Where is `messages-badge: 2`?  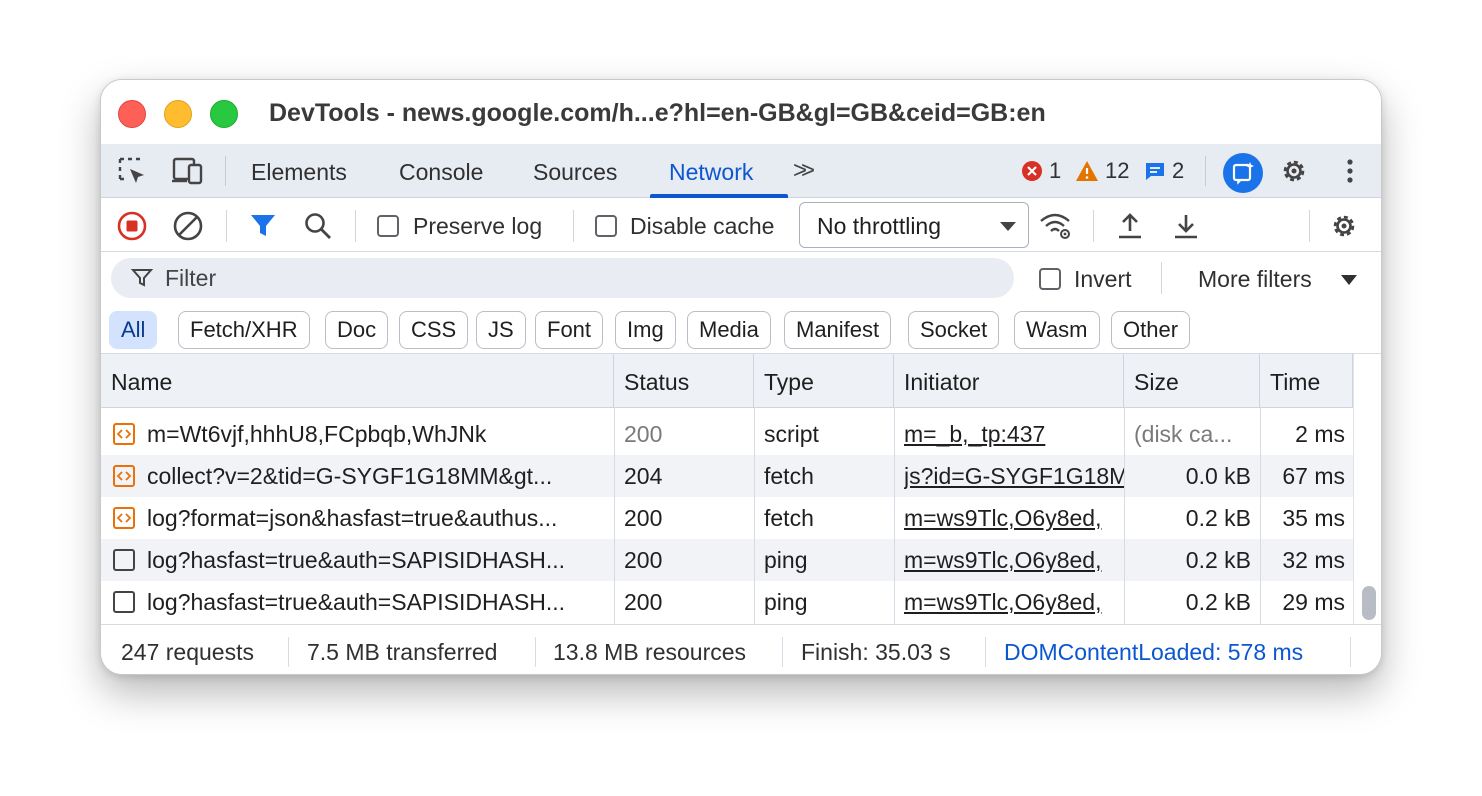
messages-badge: 2 is located at coordinates (1164, 171).